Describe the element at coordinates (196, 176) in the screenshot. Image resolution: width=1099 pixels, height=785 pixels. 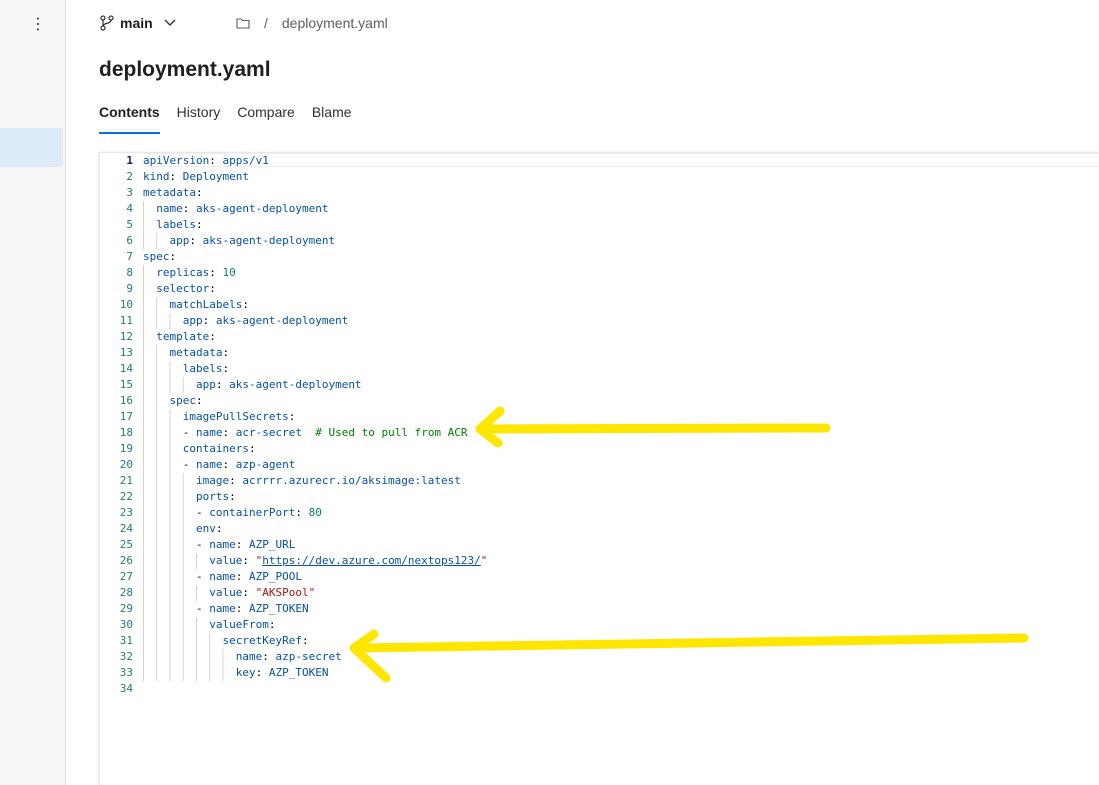
I see `line-text: kind: Deployment` at that location.